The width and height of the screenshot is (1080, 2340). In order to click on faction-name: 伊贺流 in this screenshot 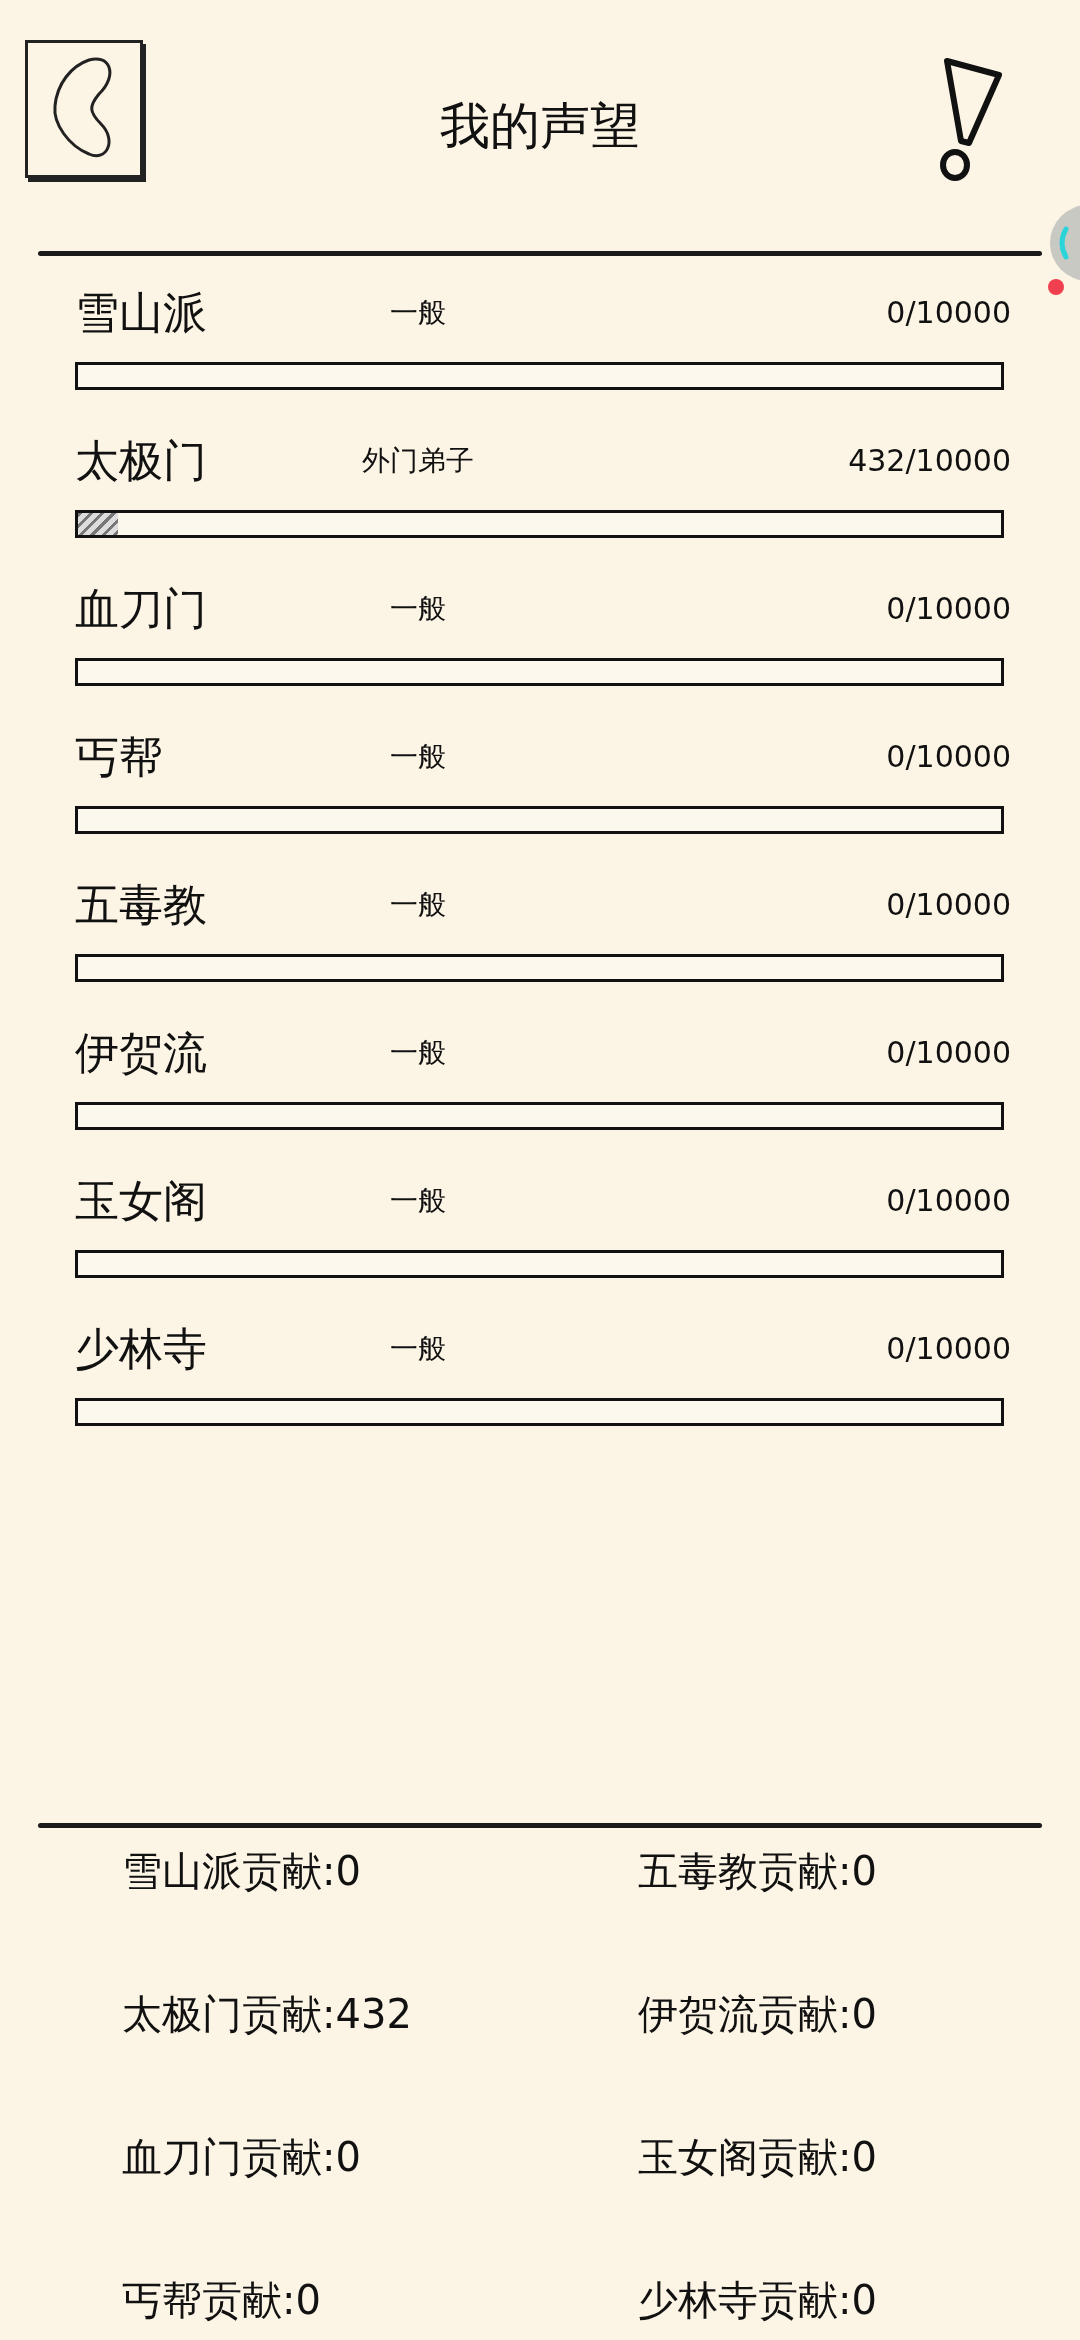, I will do `click(141, 1053)`.